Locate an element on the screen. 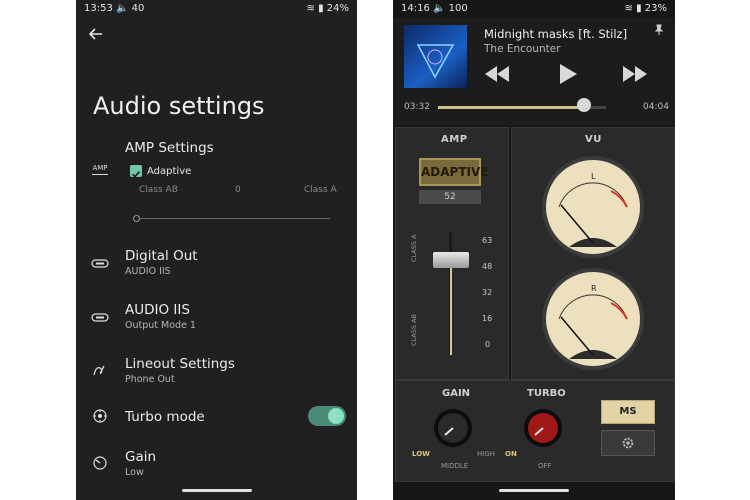  song-title: Midnight masks [ft. Stilz] is located at coordinates (556, 34).